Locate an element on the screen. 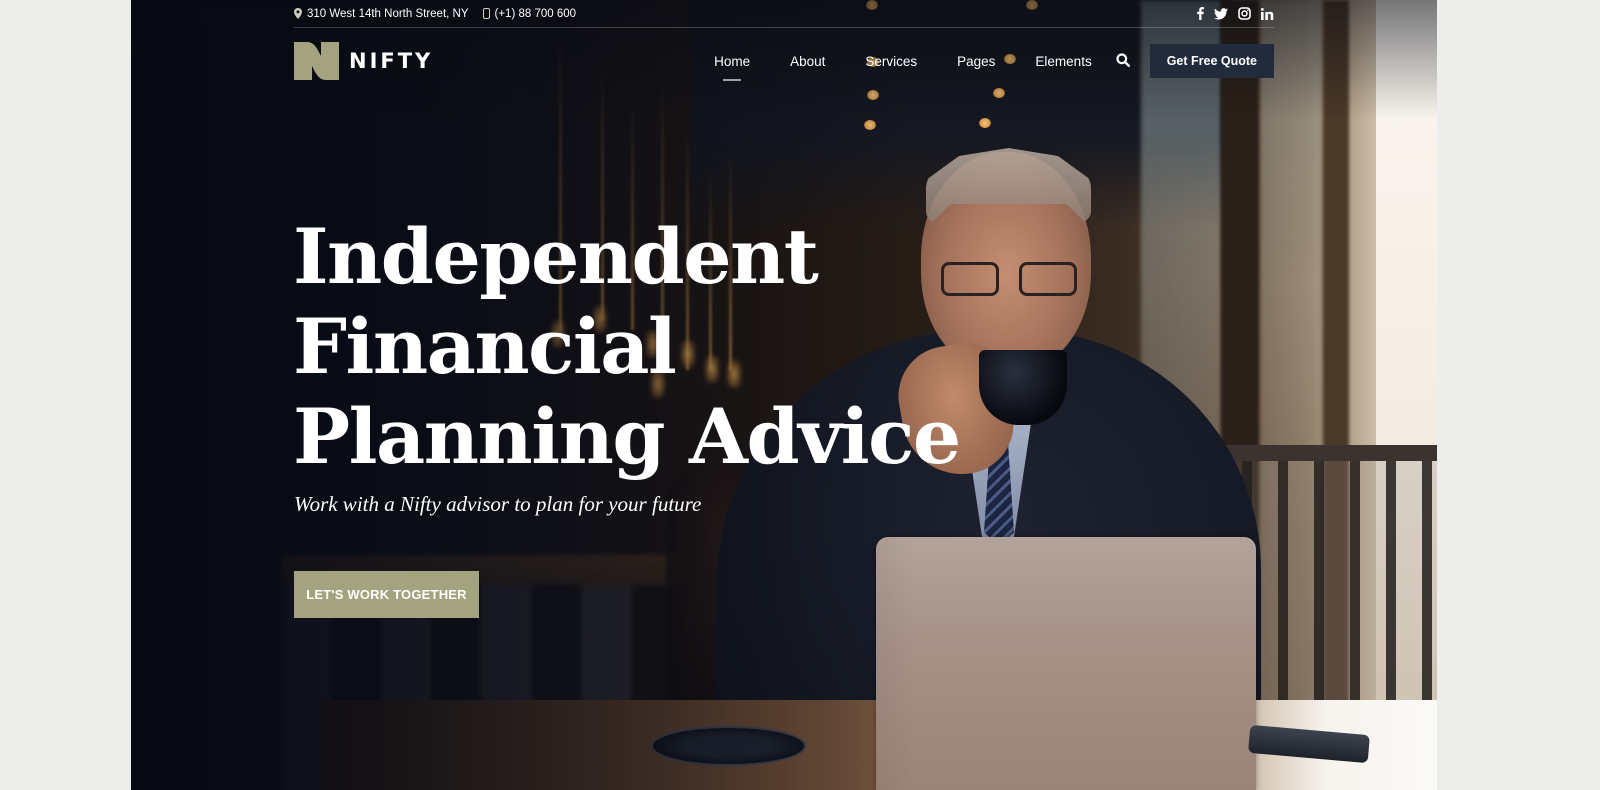 This screenshot has height=790, width=1600. search-icon is located at coordinates (1124, 61).